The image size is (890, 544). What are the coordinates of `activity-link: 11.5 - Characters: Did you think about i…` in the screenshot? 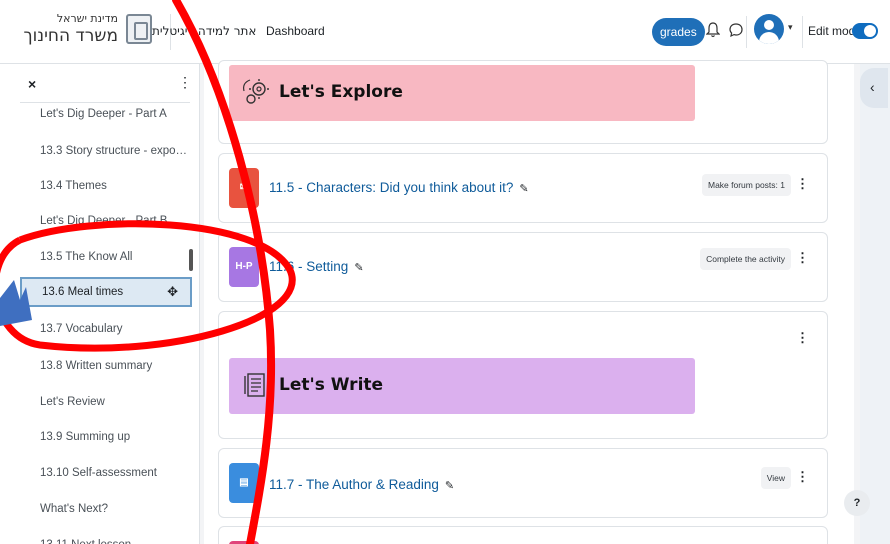 It's located at (399, 187).